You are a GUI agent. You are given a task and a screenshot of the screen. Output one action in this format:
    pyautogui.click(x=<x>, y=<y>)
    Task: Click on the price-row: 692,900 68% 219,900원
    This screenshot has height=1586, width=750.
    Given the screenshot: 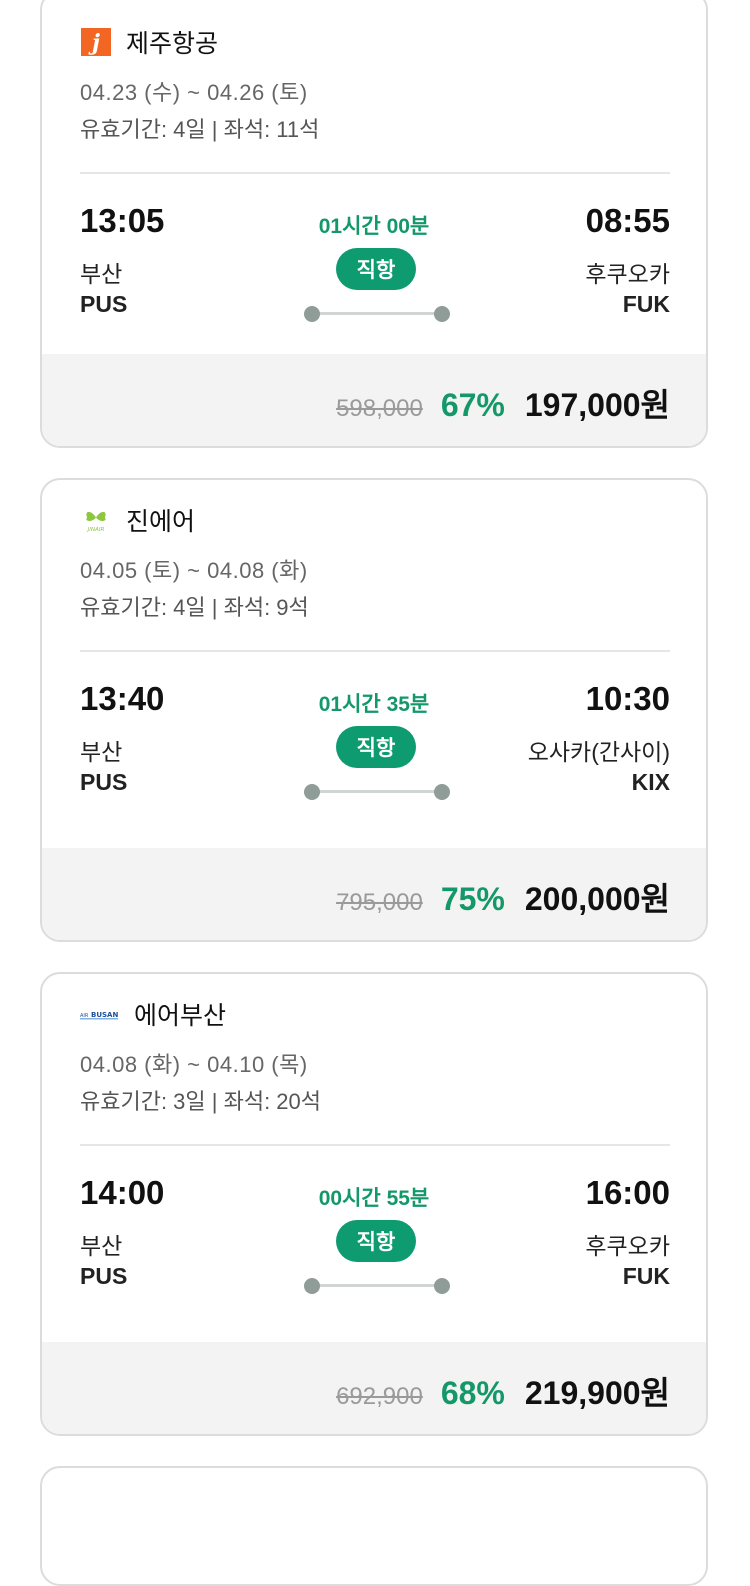 What is the action you would take?
    pyautogui.click(x=503, y=1391)
    